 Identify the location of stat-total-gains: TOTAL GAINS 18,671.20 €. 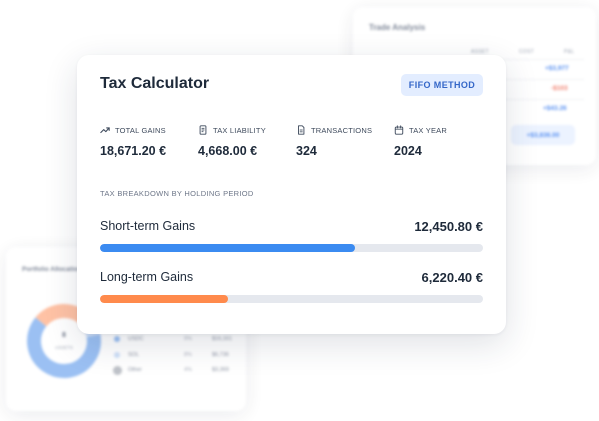
(133, 141).